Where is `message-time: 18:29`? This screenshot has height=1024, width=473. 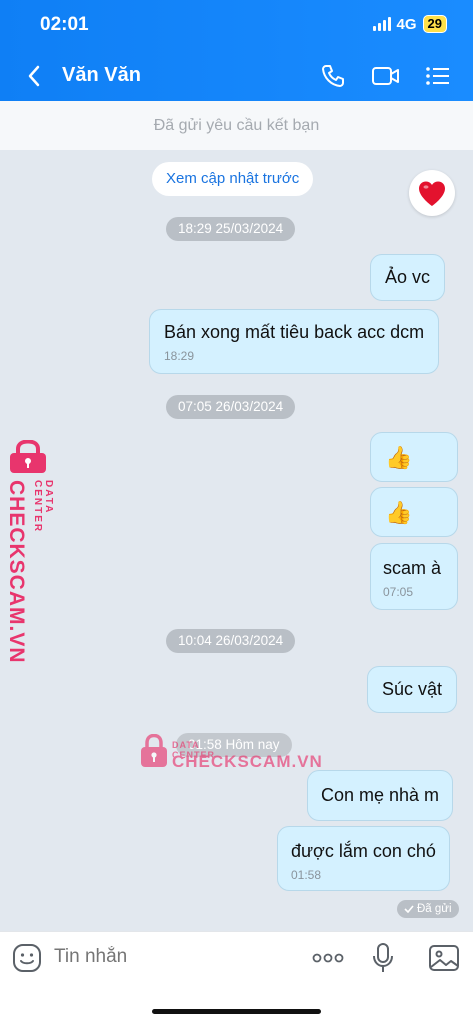
message-time: 18:29 is located at coordinates (179, 356).